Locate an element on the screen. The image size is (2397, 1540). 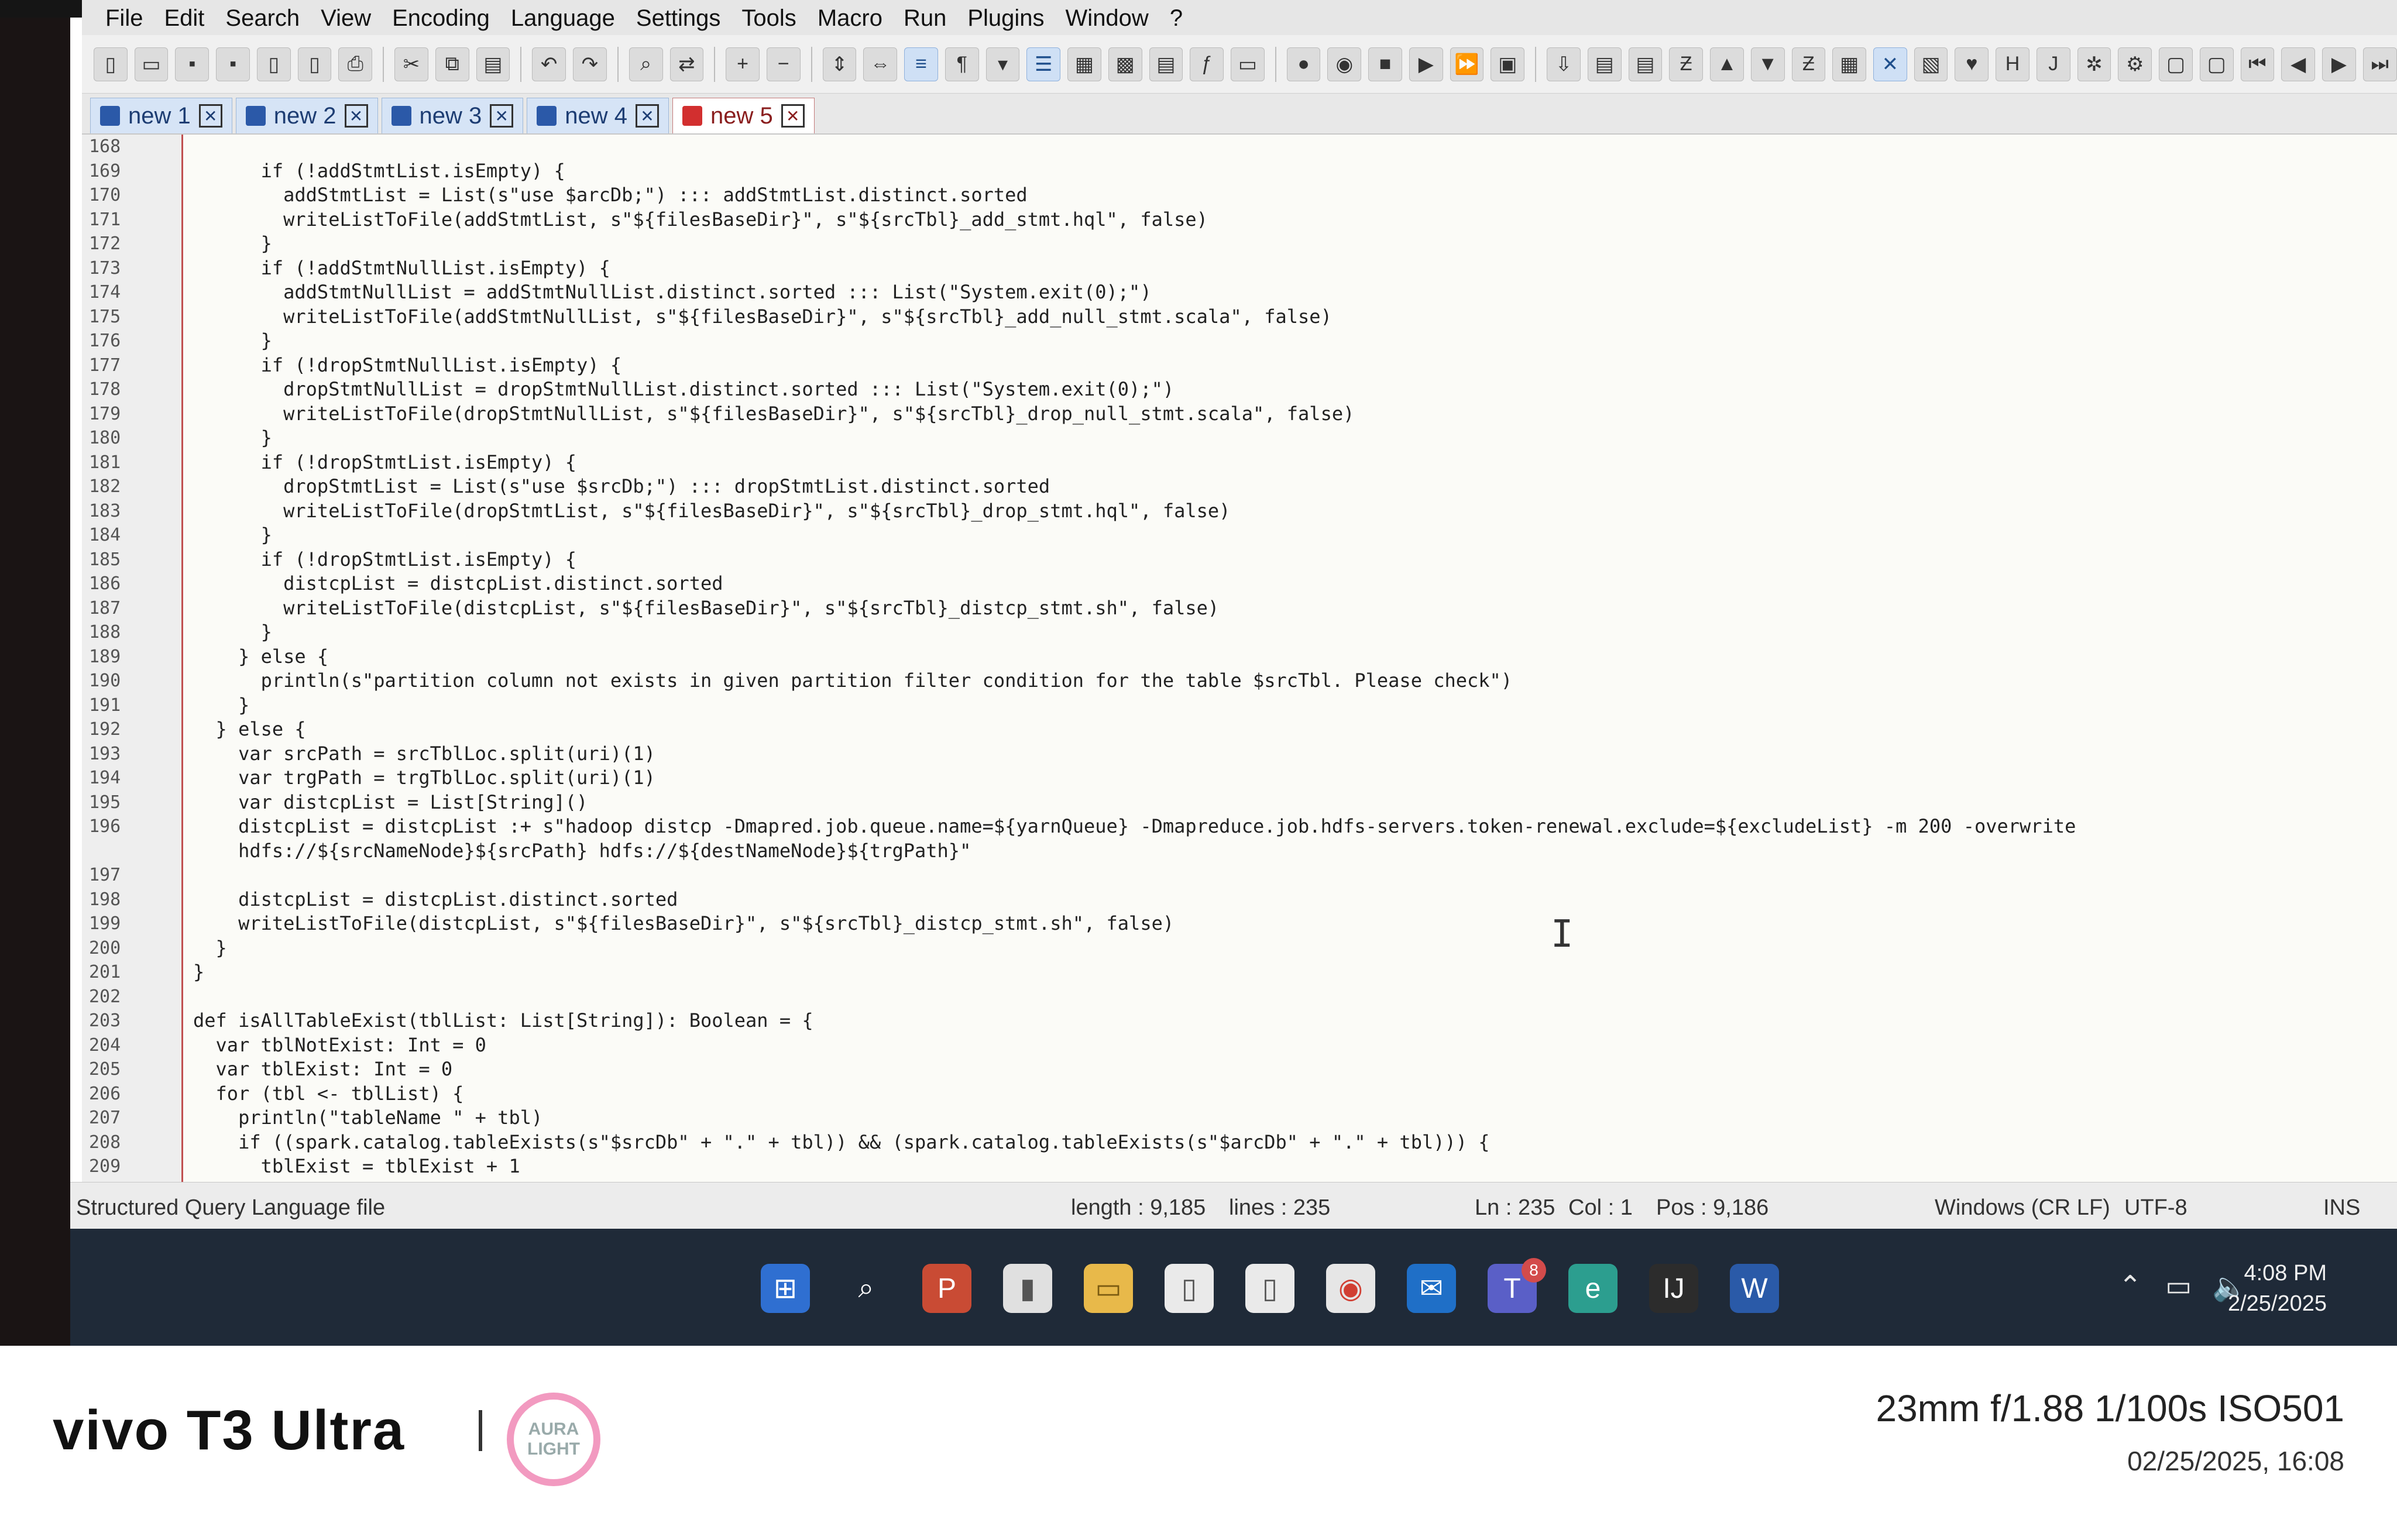
search-icon: ⌕ is located at coordinates (866, 1288).